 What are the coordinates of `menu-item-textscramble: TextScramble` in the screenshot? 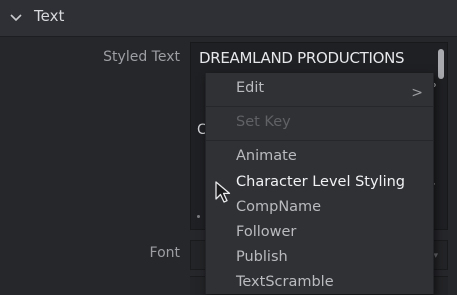 It's located at (285, 282).